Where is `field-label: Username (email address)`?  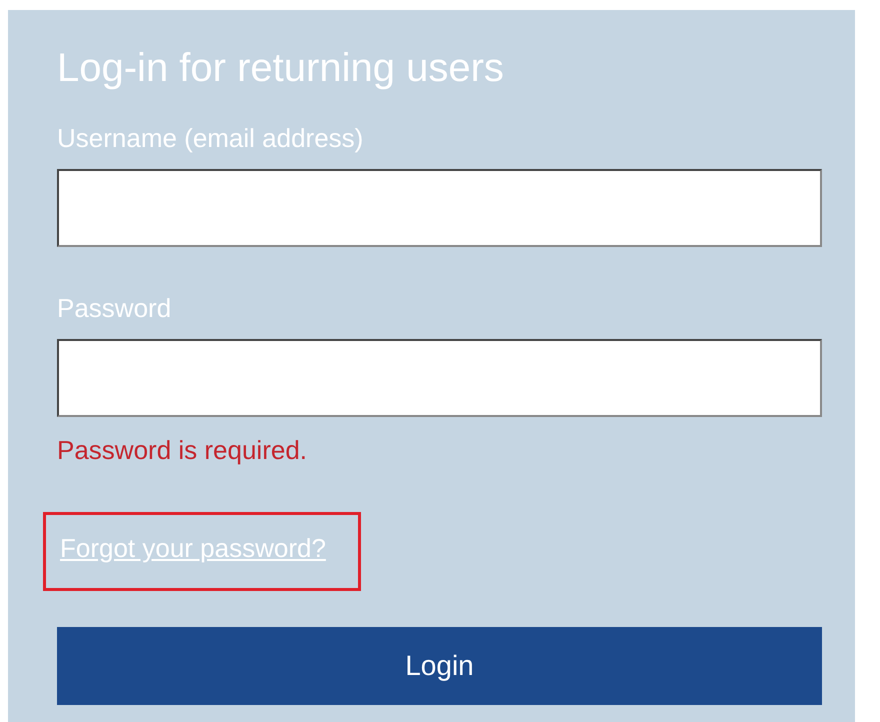
field-label: Username (email address) is located at coordinates (210, 138).